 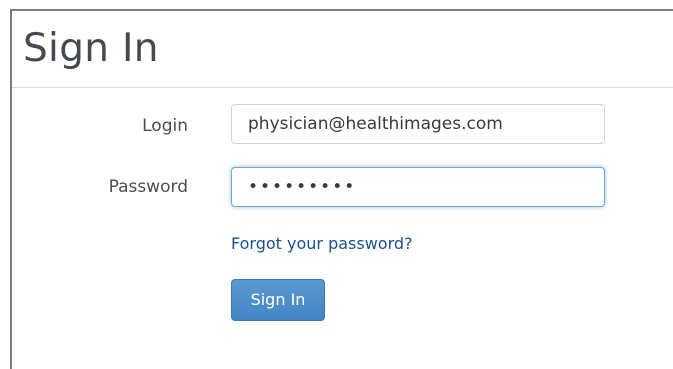 I want to click on title-divider, so click(x=342, y=87).